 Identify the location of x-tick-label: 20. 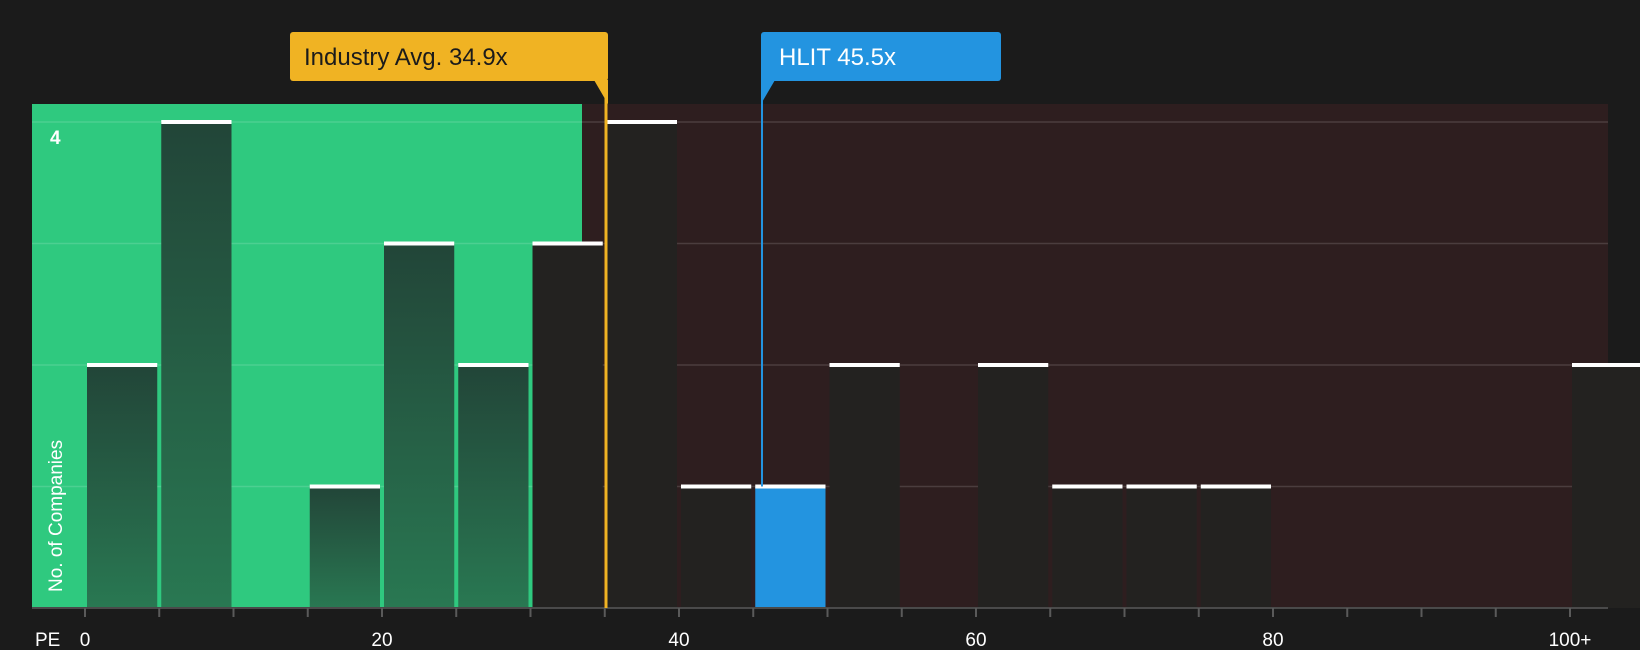
(381, 640).